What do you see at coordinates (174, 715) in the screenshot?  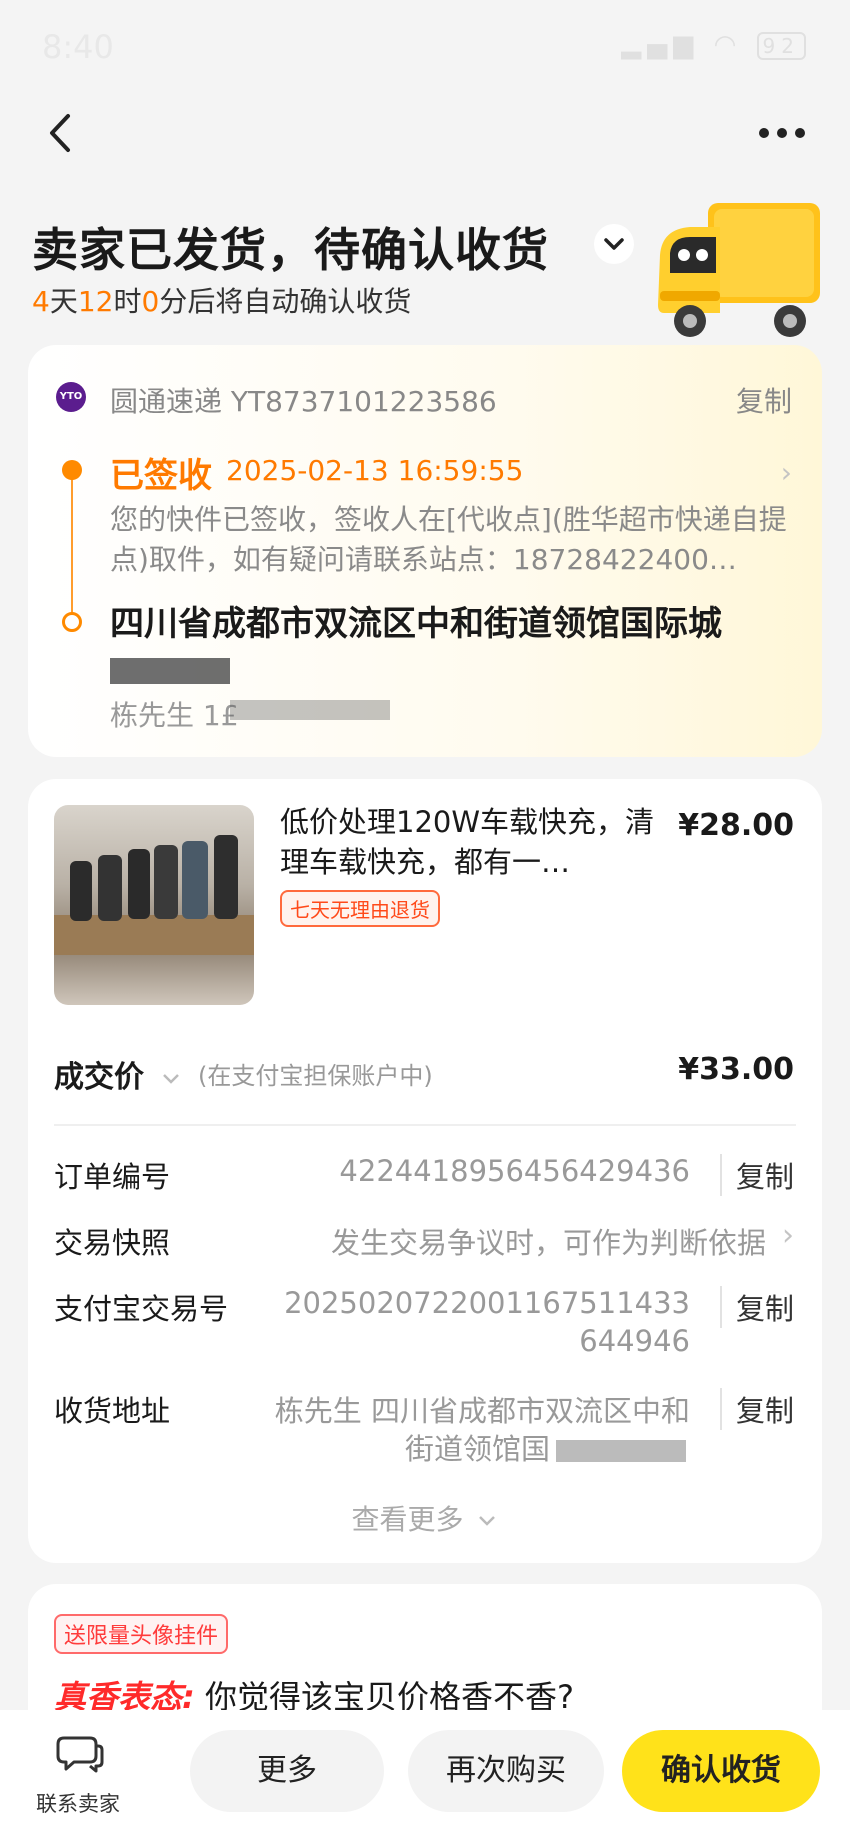 I see `receiver-name-phone: 栋先生 1£` at bounding box center [174, 715].